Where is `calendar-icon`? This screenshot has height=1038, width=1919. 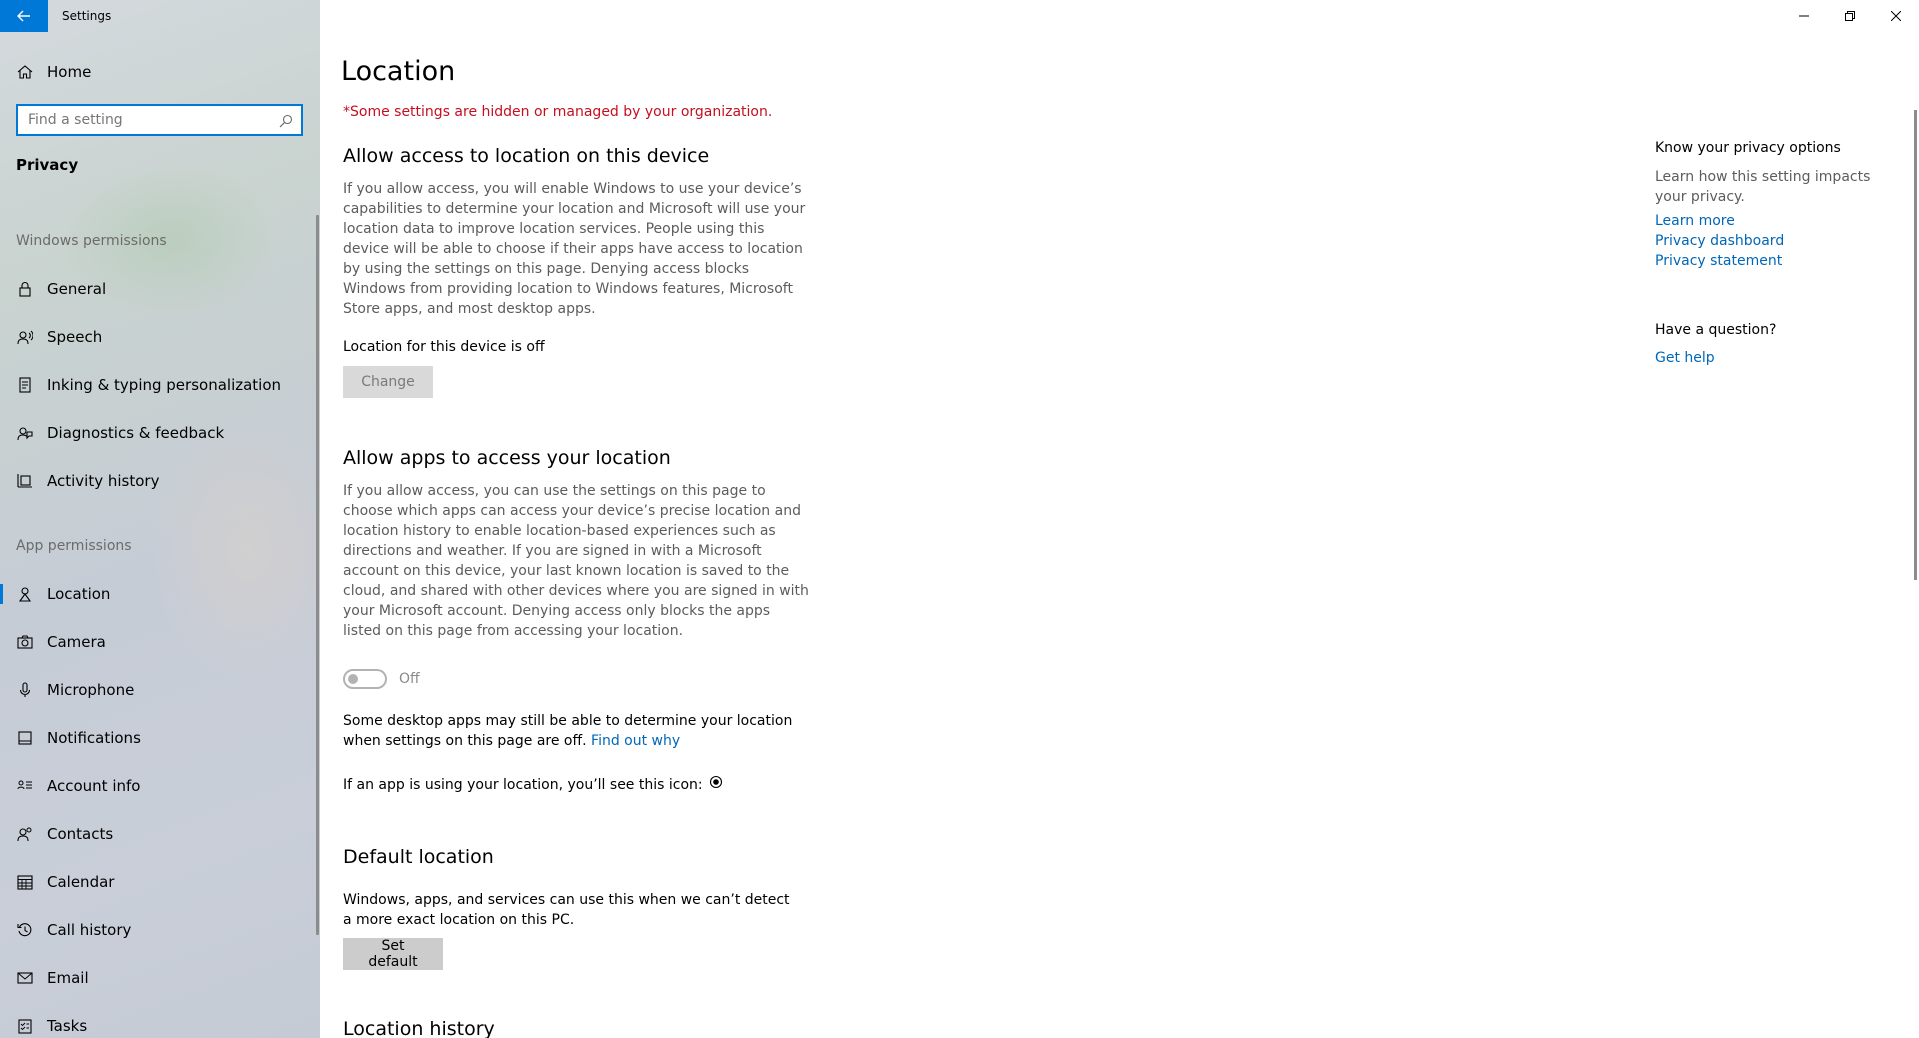 calendar-icon is located at coordinates (25, 882).